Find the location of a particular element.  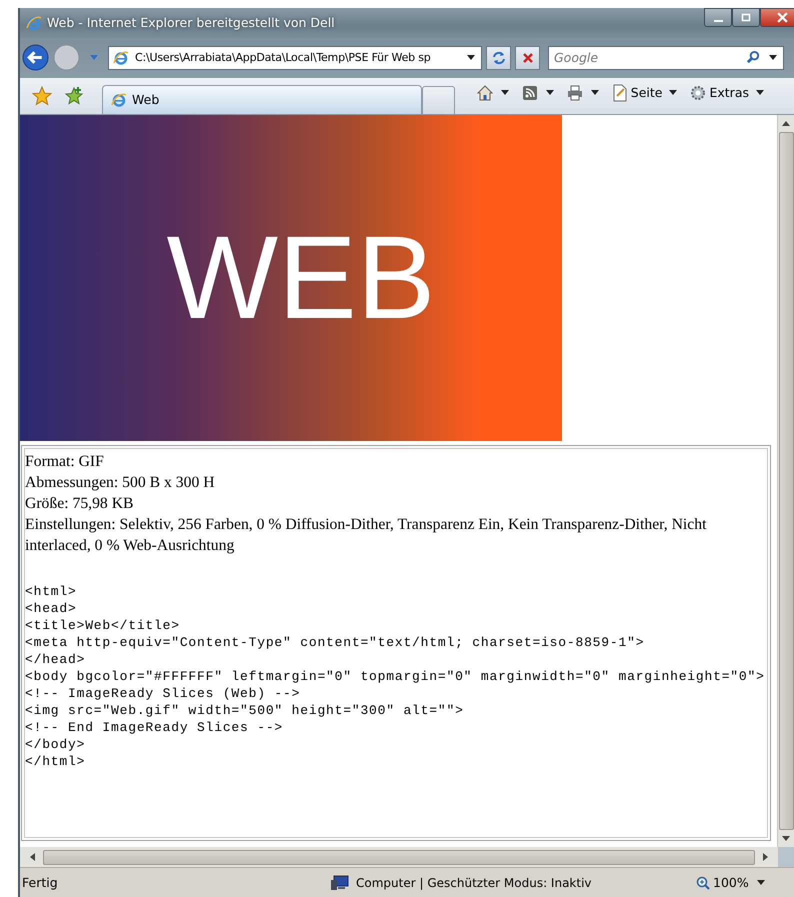

scroll-right-icon is located at coordinates (765, 857).